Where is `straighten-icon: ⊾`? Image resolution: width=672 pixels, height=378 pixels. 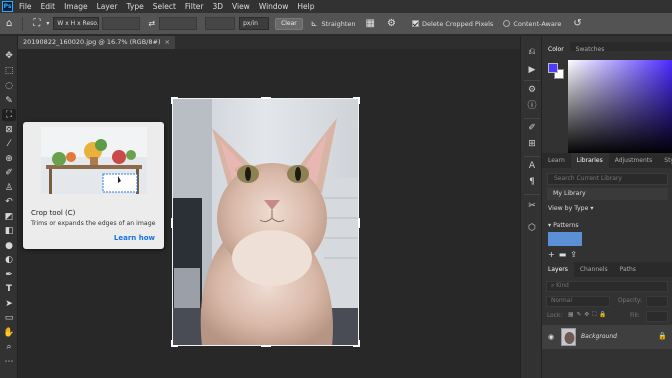
straighten-icon: ⊾ is located at coordinates (314, 24).